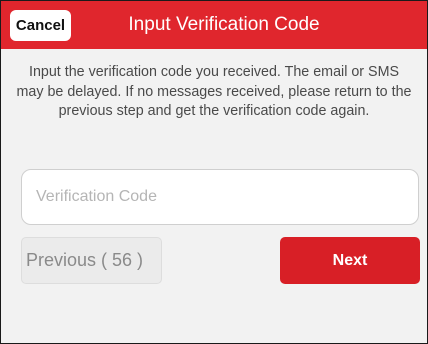 This screenshot has width=428, height=344. What do you see at coordinates (40, 25) in the screenshot?
I see `cancel-button: Cancel` at bounding box center [40, 25].